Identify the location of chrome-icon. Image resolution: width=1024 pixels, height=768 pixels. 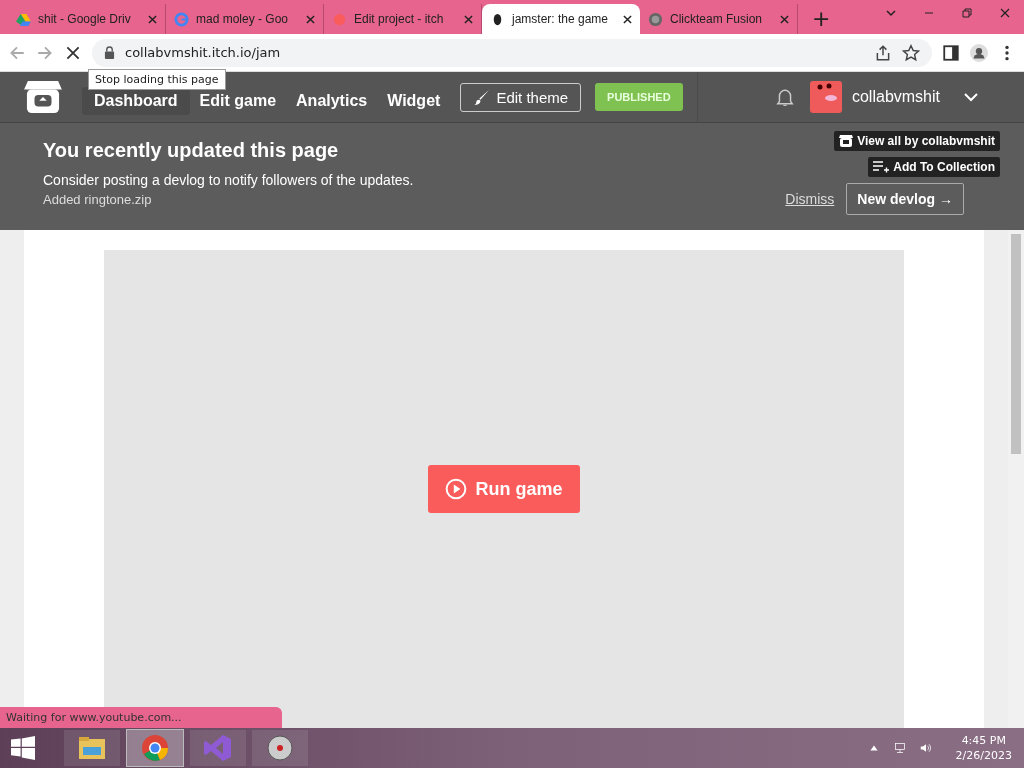
(155, 748).